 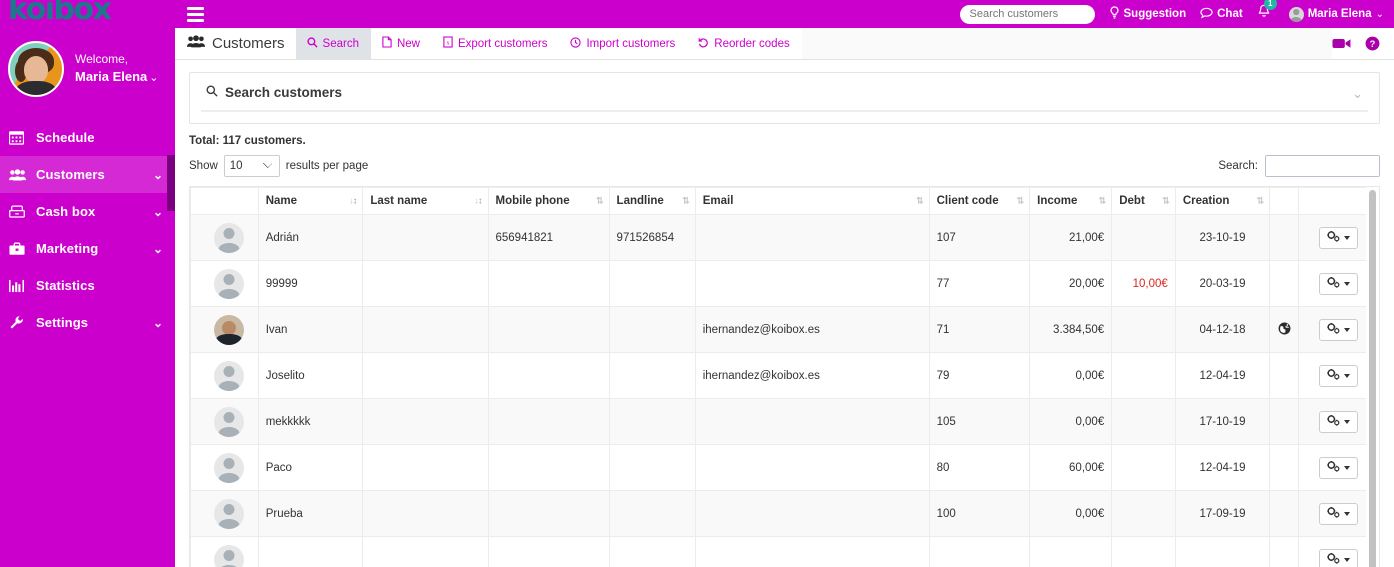 What do you see at coordinates (387, 43) in the screenshot?
I see `file-icon` at bounding box center [387, 43].